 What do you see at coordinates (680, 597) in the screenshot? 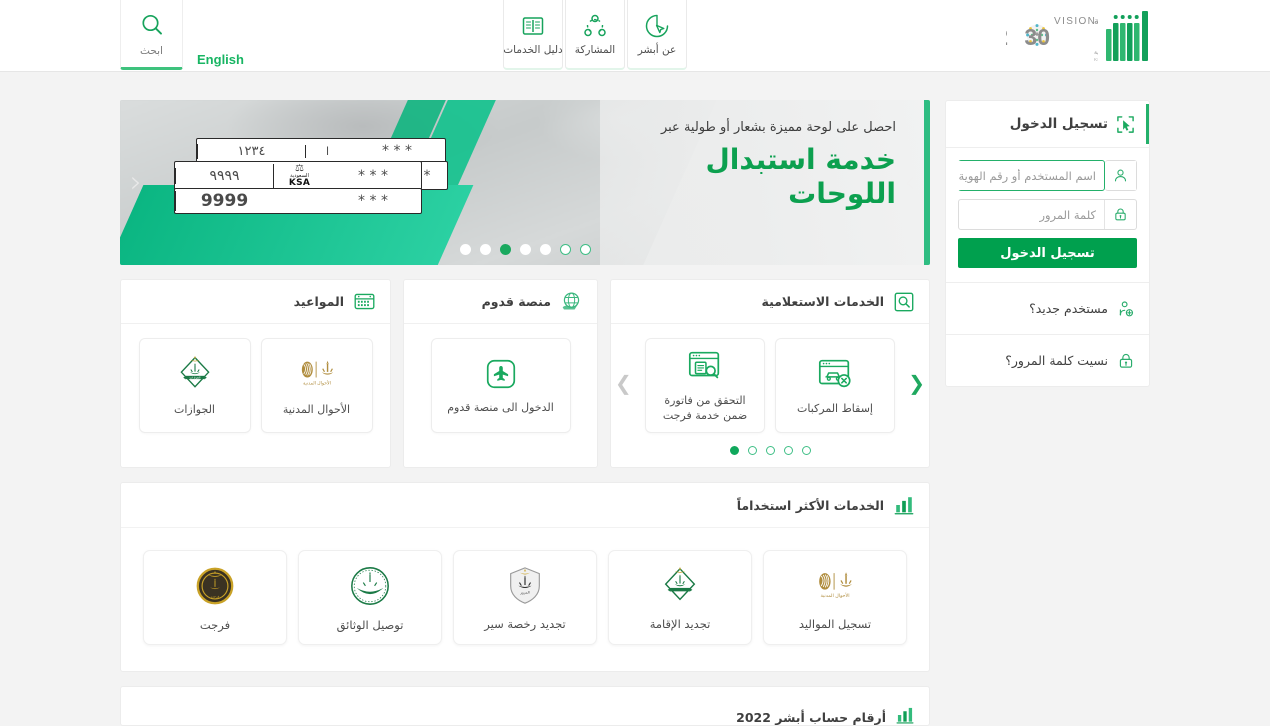
I see `service-tile-renew-residency: تجديد الإقامة` at bounding box center [680, 597].